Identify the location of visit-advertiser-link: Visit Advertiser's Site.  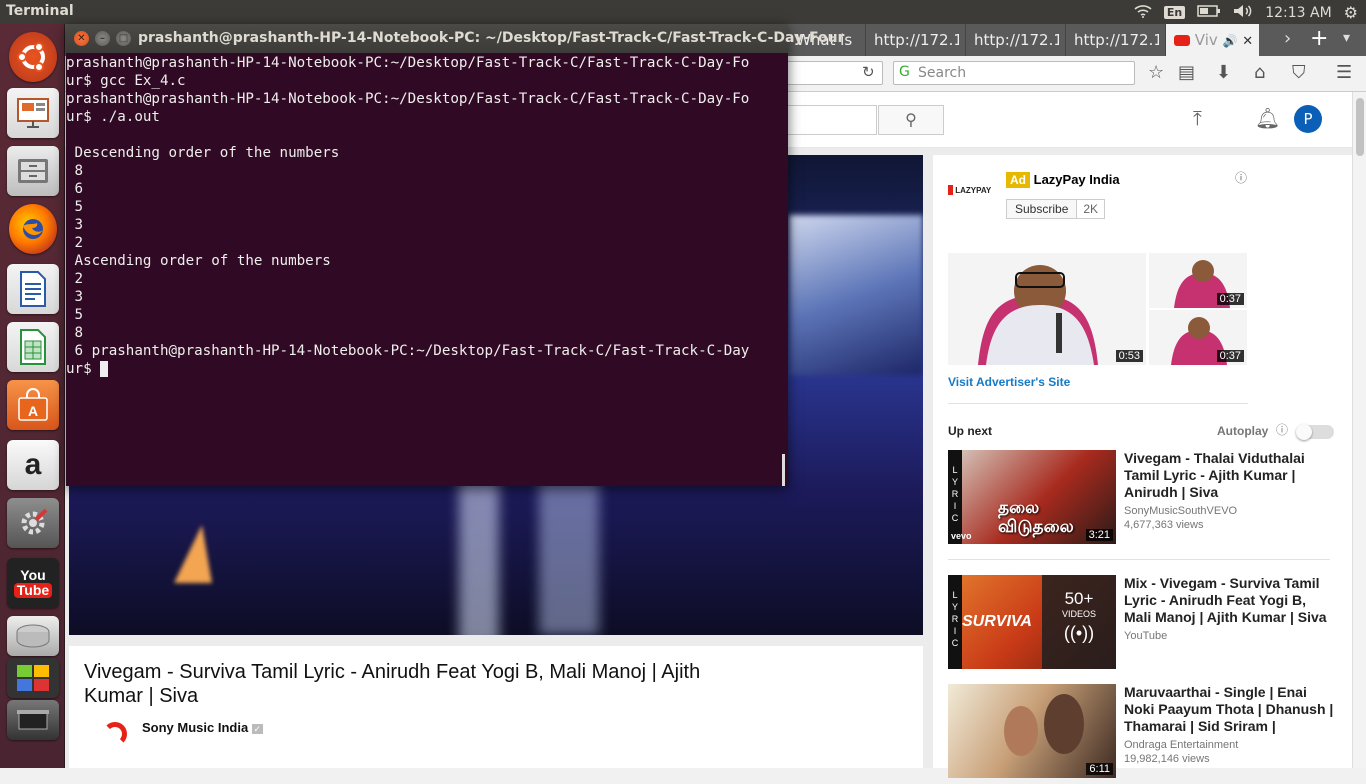
(1009, 382).